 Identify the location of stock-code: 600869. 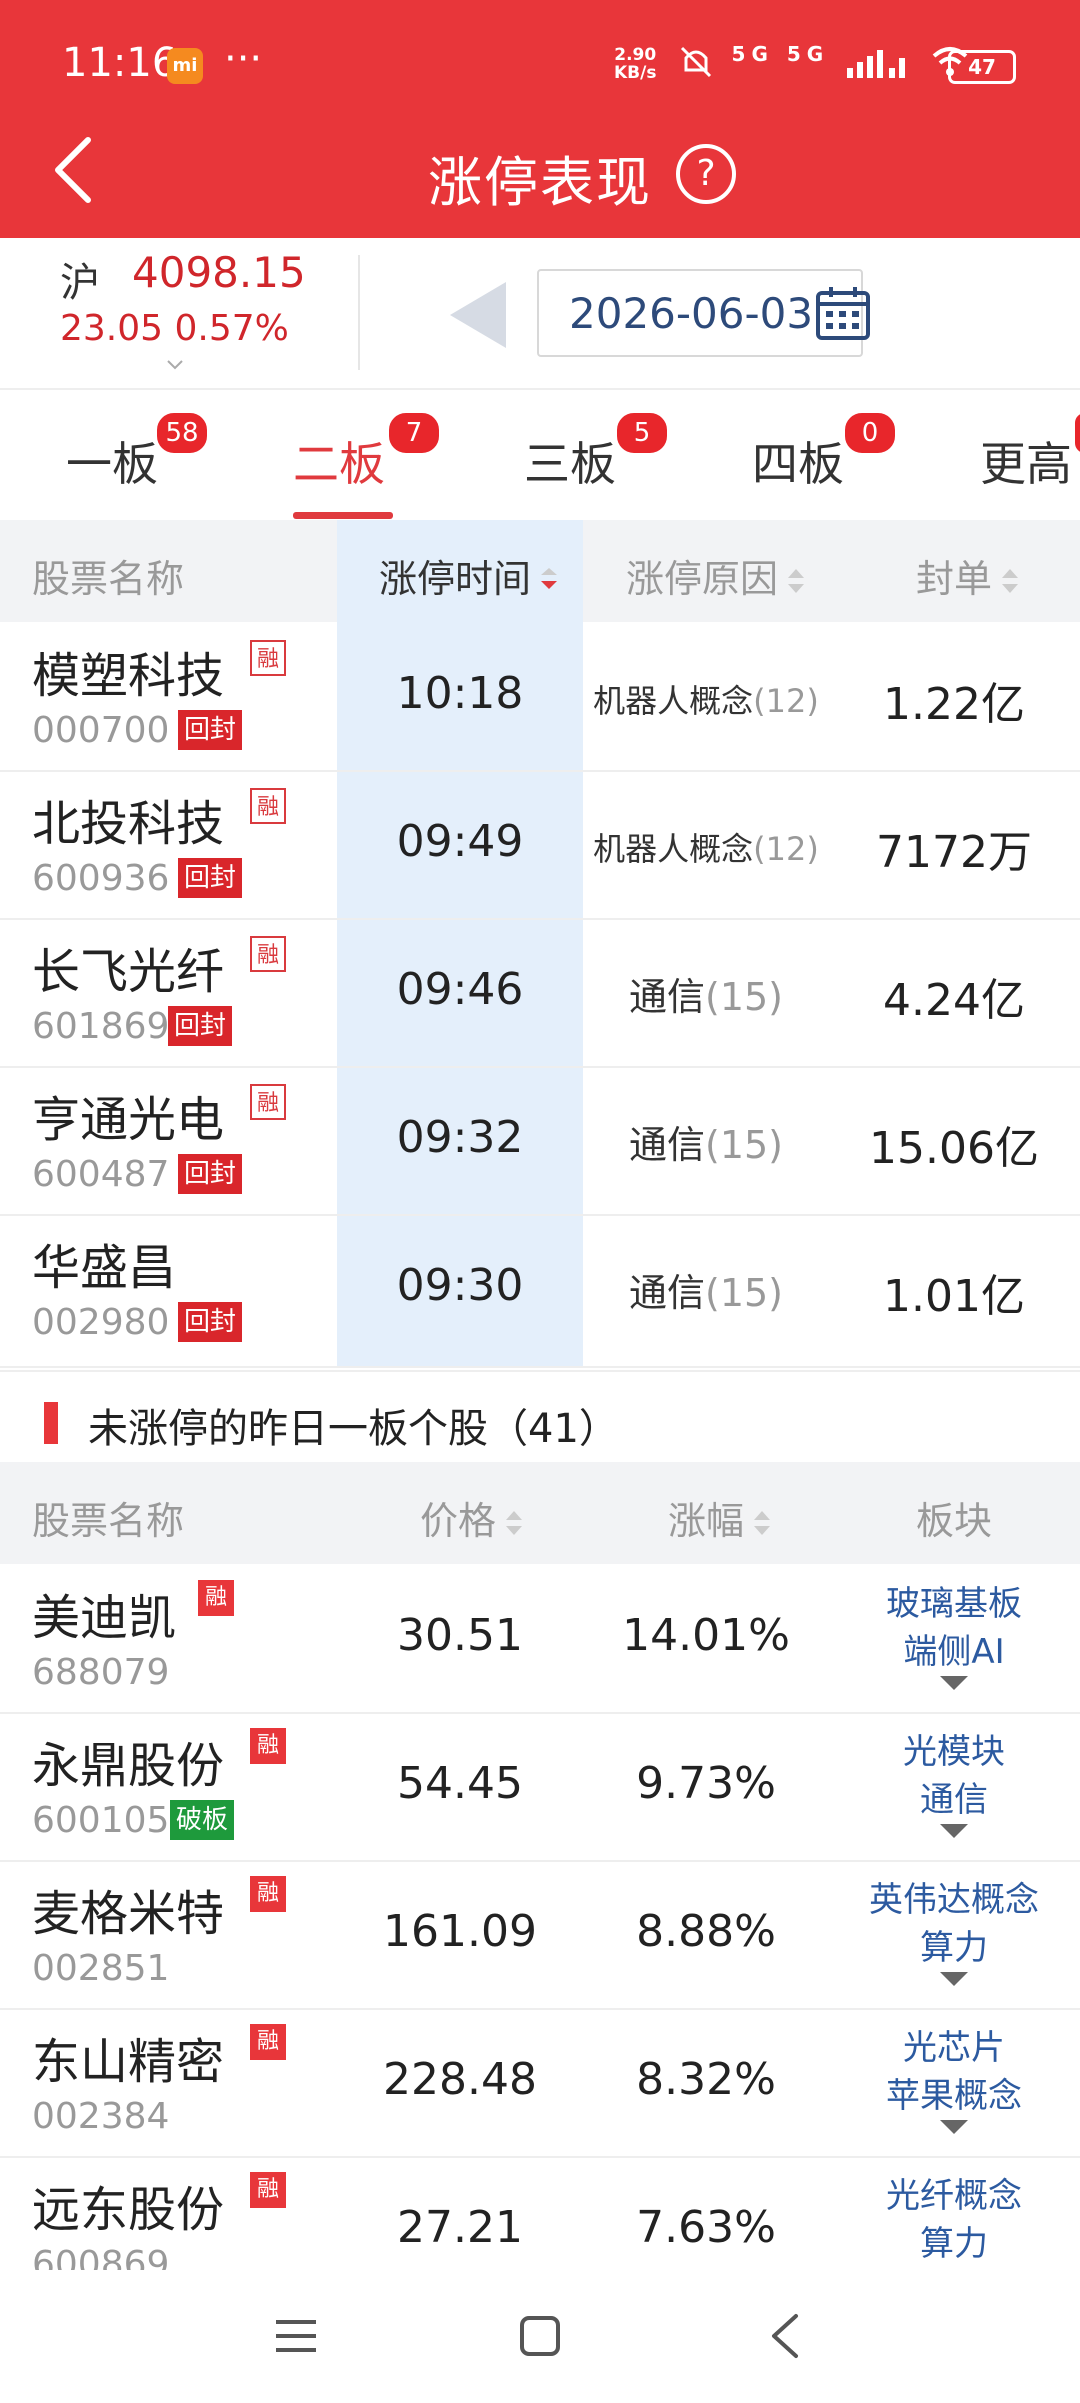
(101, 2257).